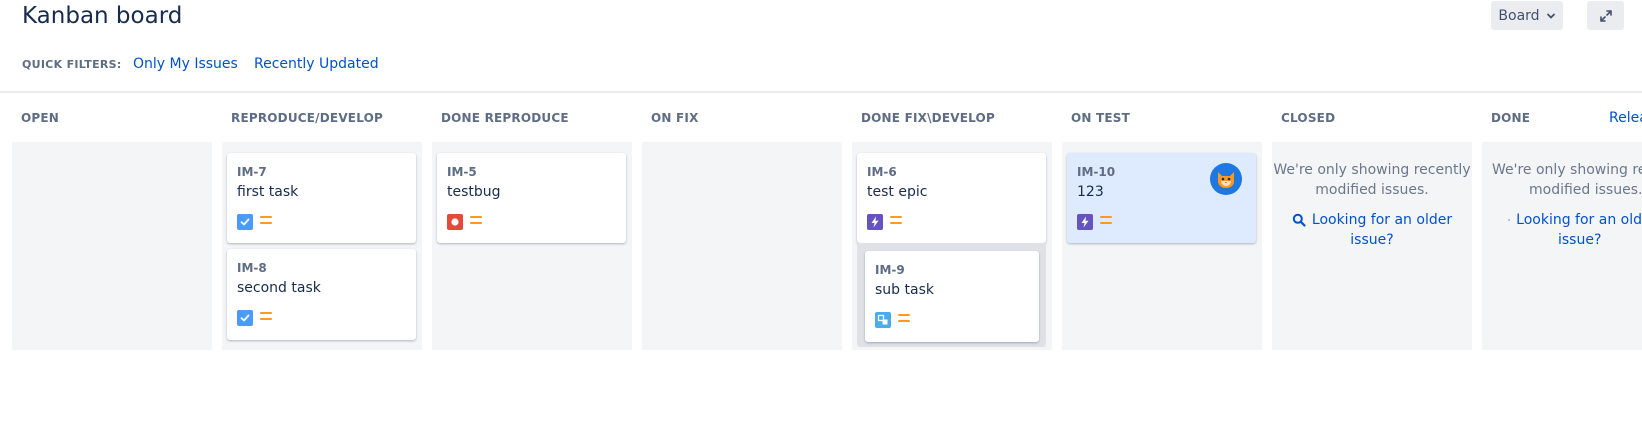 The height and width of the screenshot is (431, 1642). Describe the element at coordinates (1162, 246) in the screenshot. I see `column-on-test: IM-10 123` at that location.